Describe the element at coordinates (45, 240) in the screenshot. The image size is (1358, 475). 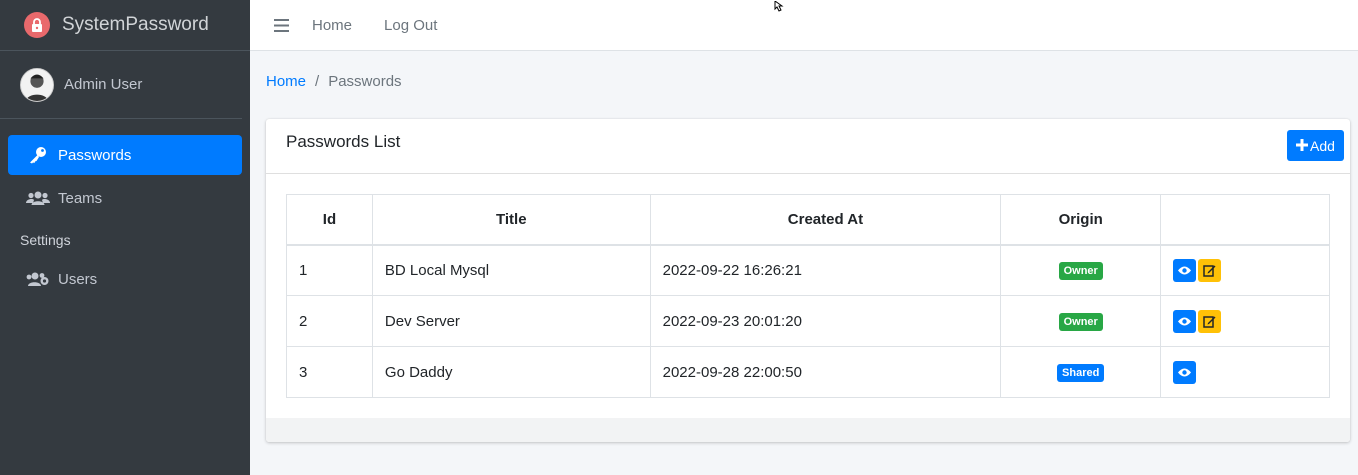
I see `sidebar-header-settings: Settings` at that location.